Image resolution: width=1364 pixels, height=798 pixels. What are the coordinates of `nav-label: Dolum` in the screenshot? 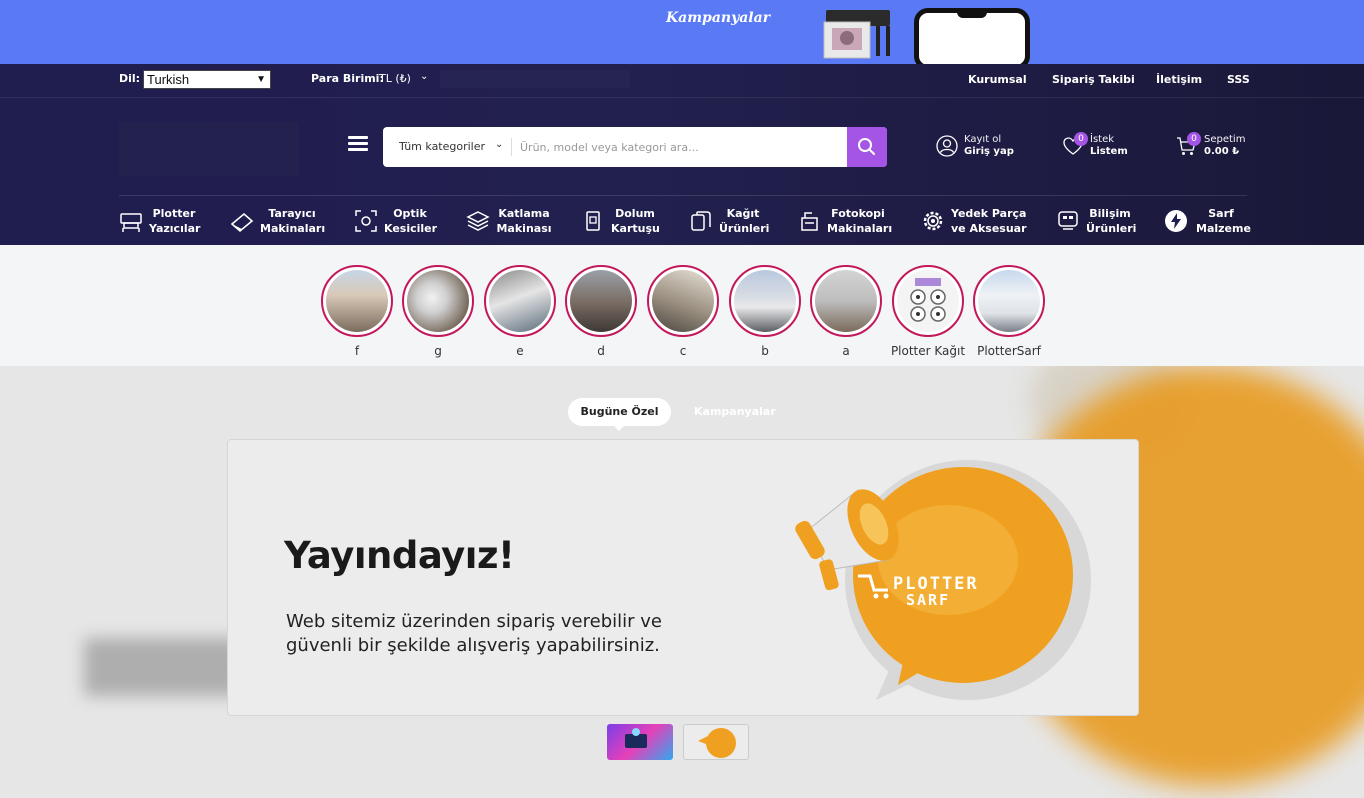 It's located at (635, 213).